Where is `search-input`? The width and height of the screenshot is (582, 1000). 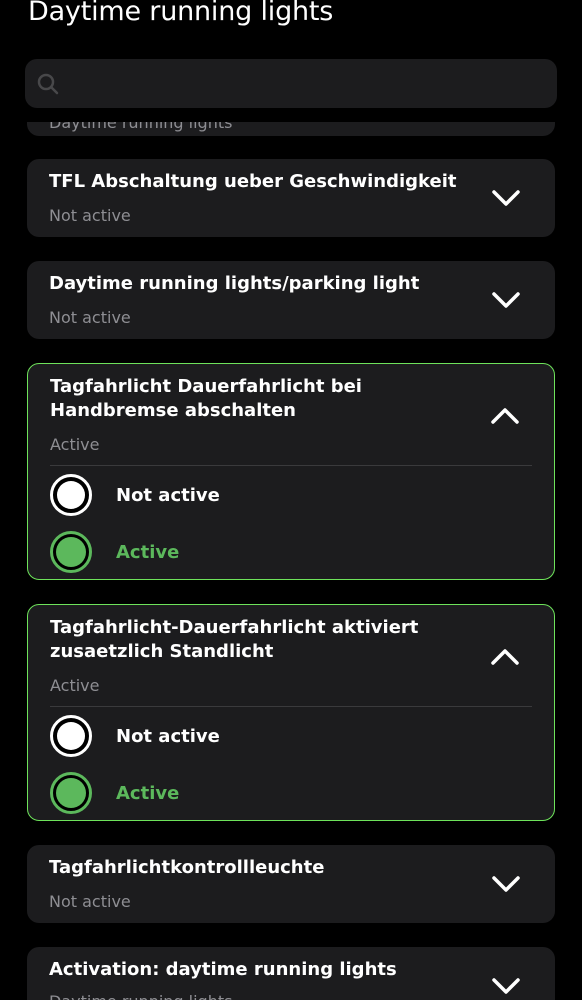 search-input is located at coordinates (309, 83).